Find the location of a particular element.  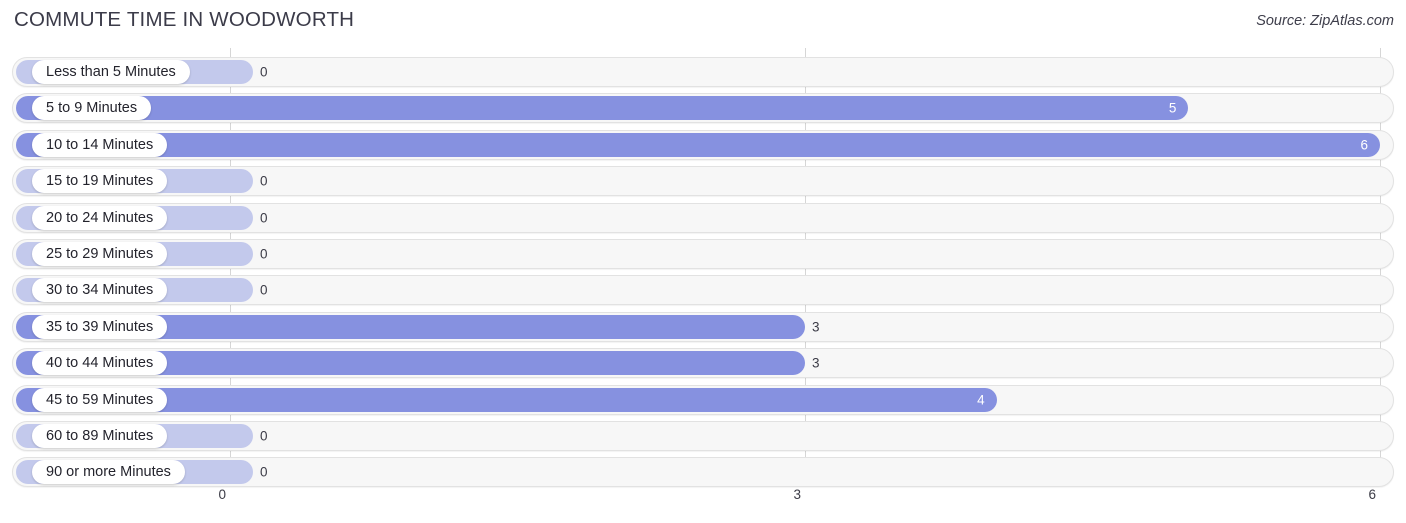

bar-value-label: 6 is located at coordinates (1364, 145).